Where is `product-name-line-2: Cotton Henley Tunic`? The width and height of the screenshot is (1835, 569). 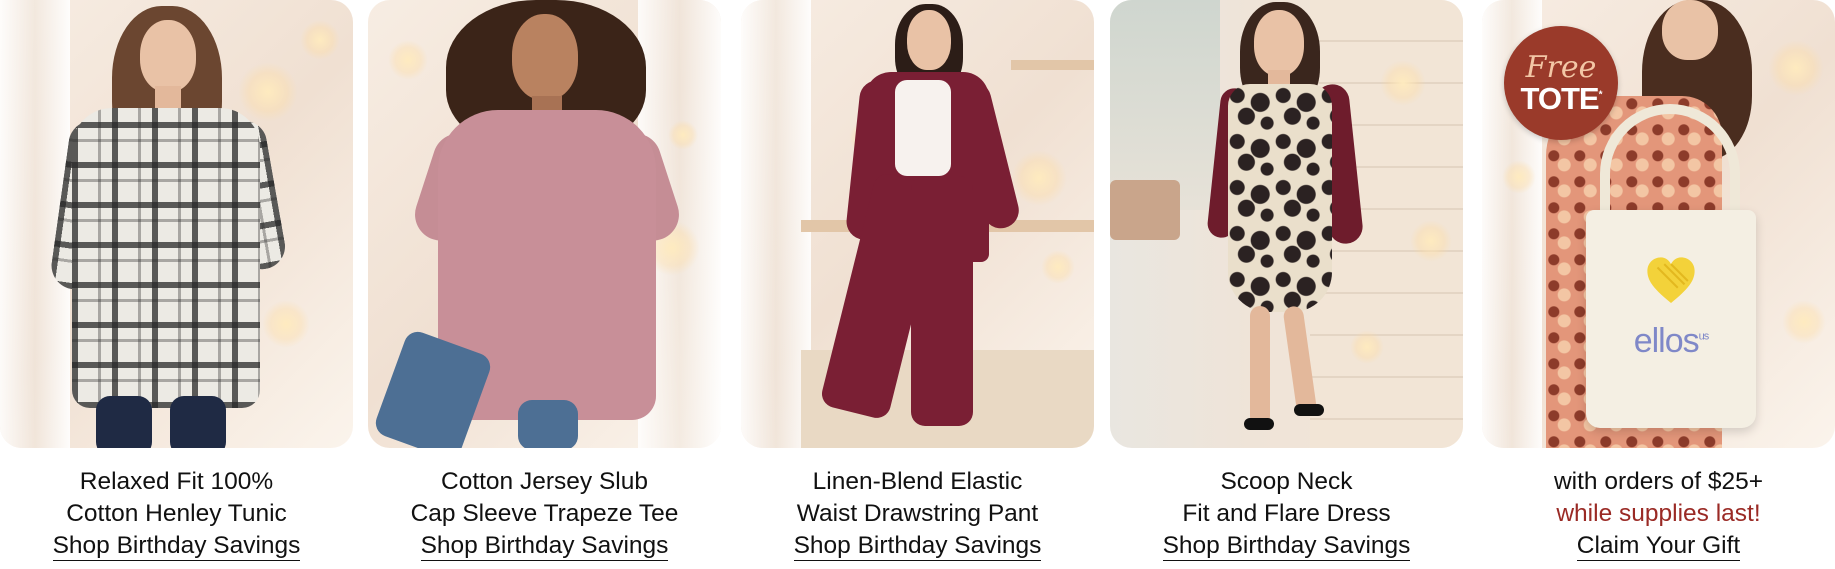
product-name-line-2: Cotton Henley Tunic is located at coordinates (176, 513).